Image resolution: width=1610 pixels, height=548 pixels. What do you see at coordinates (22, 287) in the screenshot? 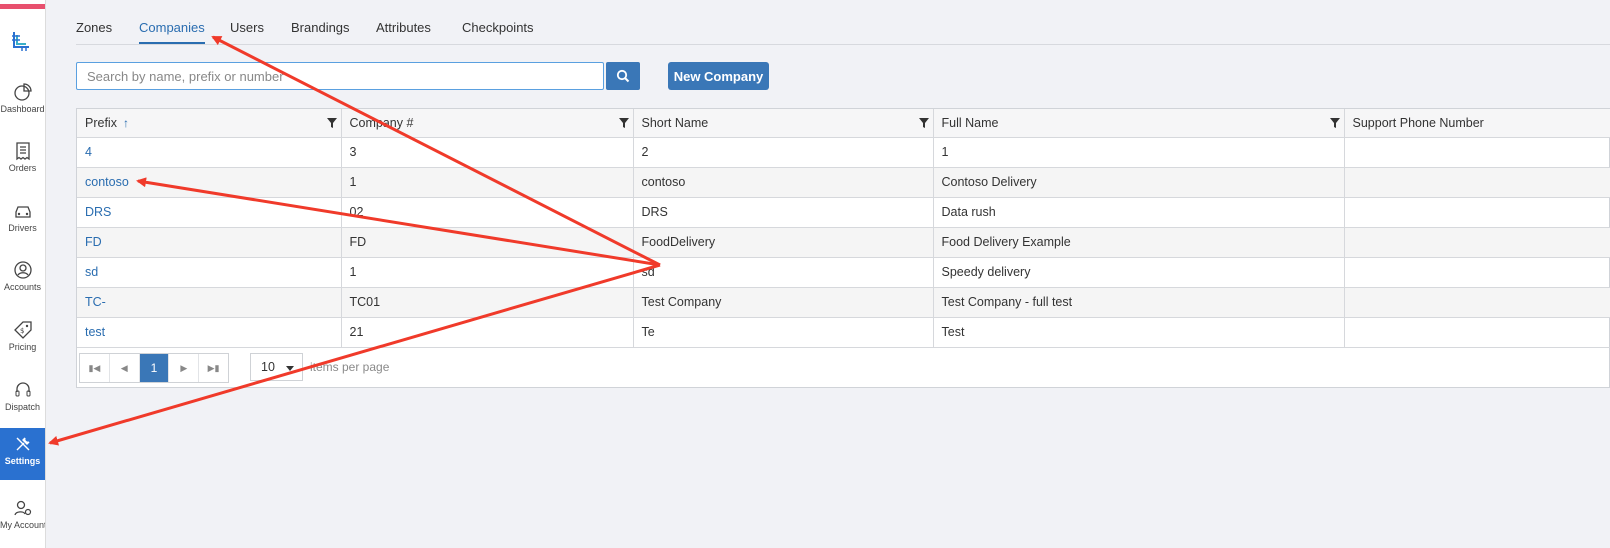
I see `sidebar-item-label: Accounts` at bounding box center [22, 287].